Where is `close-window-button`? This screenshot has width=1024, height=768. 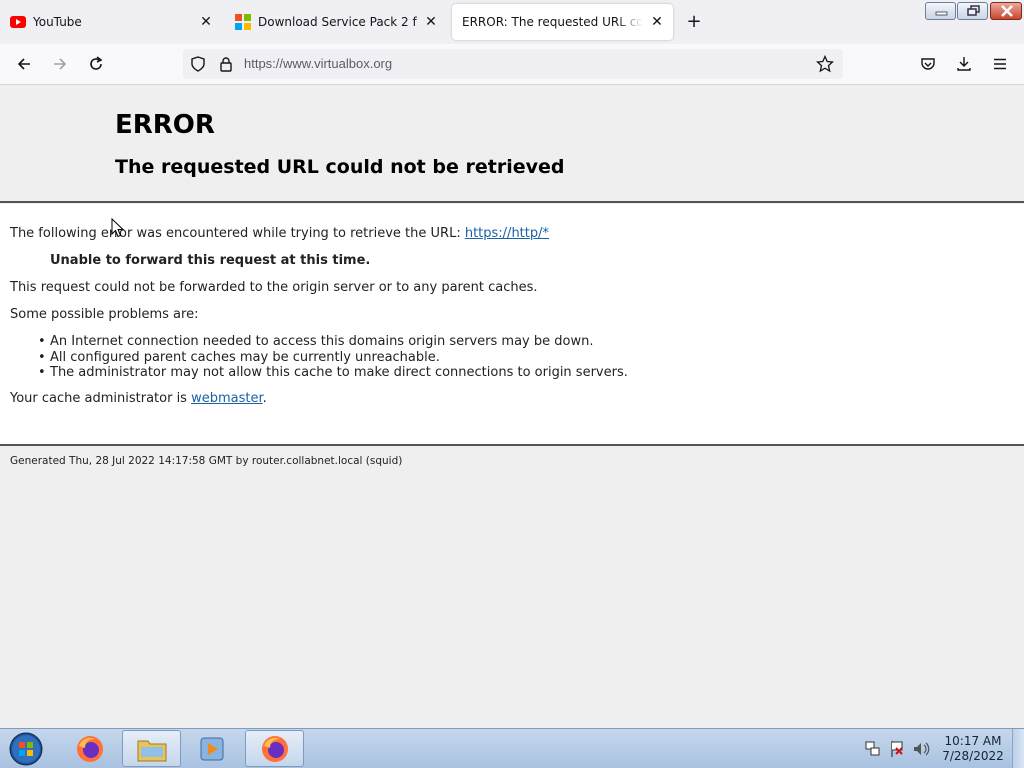 close-window-button is located at coordinates (1006, 11).